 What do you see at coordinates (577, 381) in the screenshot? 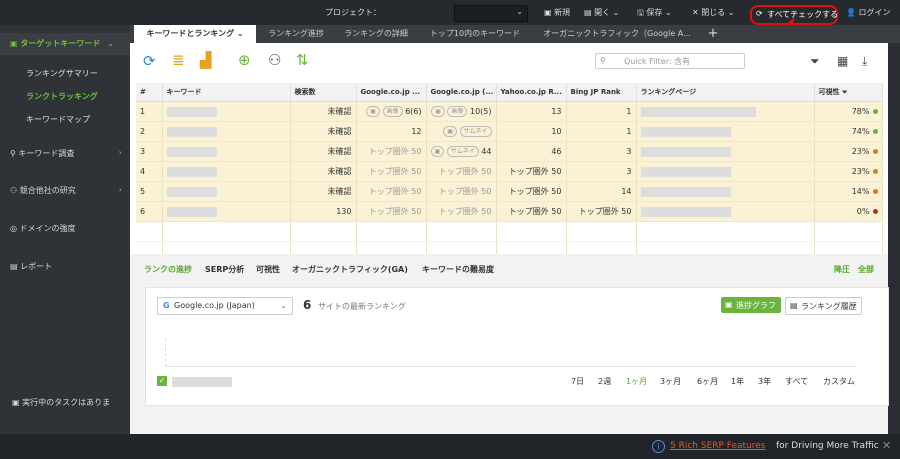
I see `period-option: 7日` at bounding box center [577, 381].